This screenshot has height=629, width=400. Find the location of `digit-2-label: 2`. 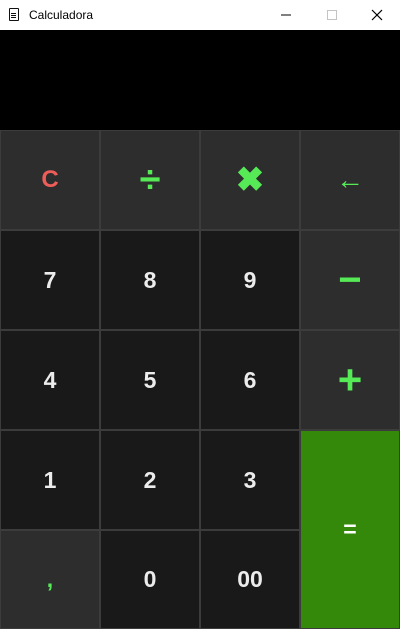

digit-2-label: 2 is located at coordinates (150, 479).